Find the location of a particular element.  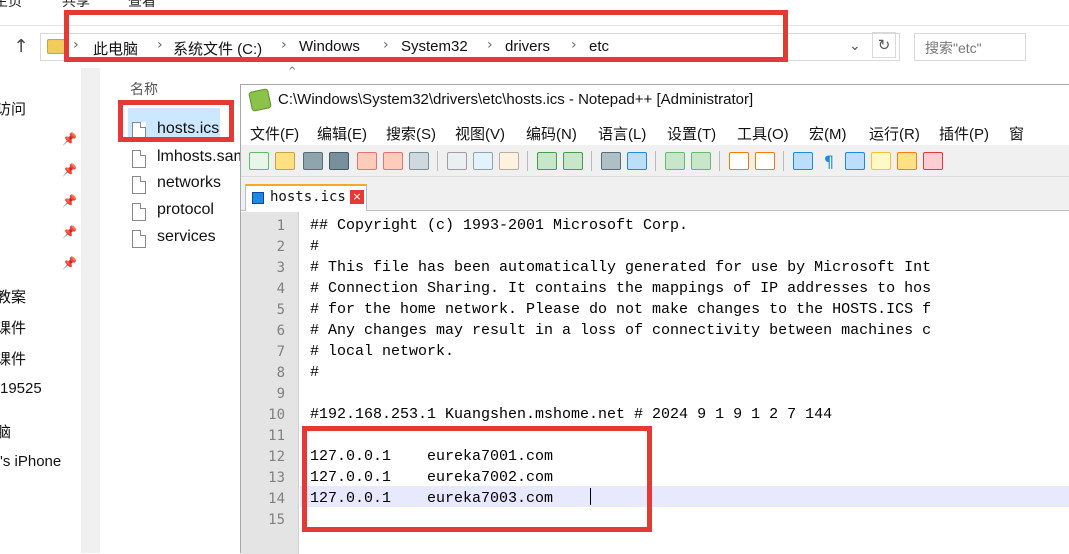

line-number: 9 is located at coordinates (280, 394).